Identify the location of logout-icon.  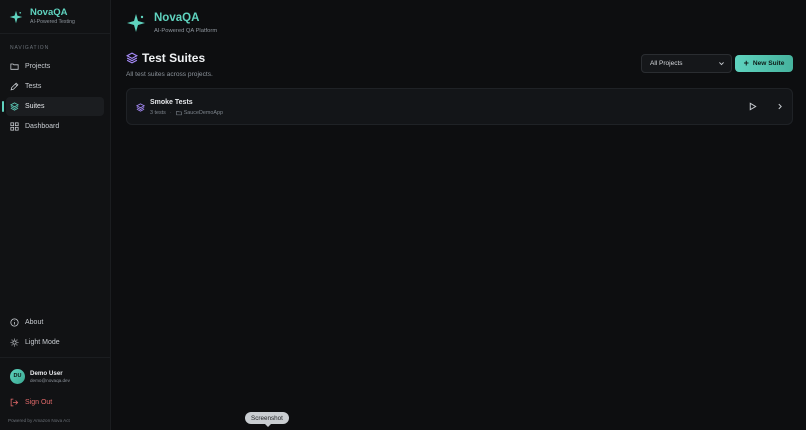
(14, 402).